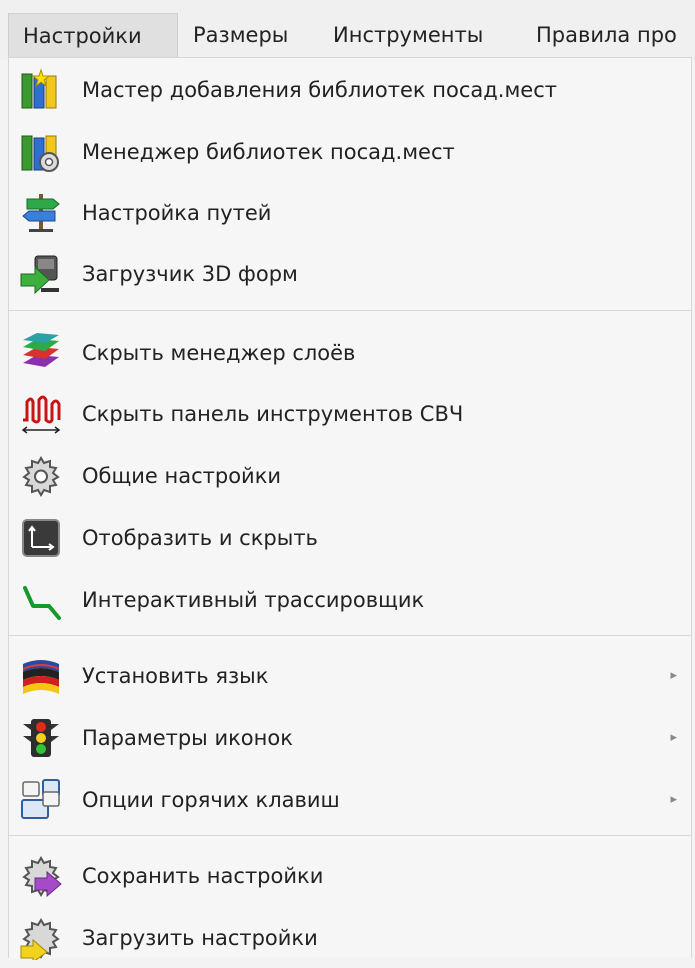 Image resolution: width=695 pixels, height=968 pixels. Describe the element at coordinates (350, 938) in the screenshot. I see `menu-item-load-settings: Загрузить настройки` at that location.